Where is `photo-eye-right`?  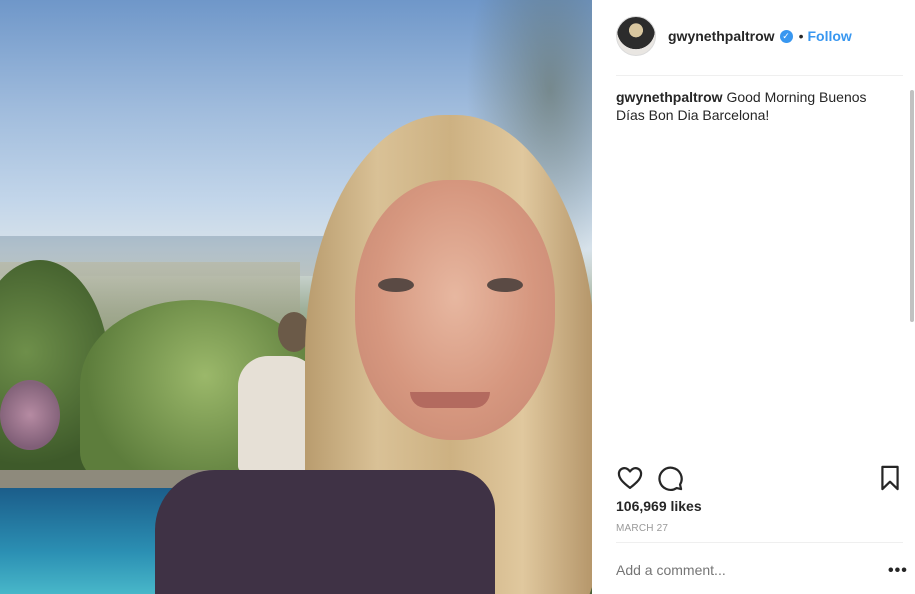
photo-eye-right is located at coordinates (505, 285).